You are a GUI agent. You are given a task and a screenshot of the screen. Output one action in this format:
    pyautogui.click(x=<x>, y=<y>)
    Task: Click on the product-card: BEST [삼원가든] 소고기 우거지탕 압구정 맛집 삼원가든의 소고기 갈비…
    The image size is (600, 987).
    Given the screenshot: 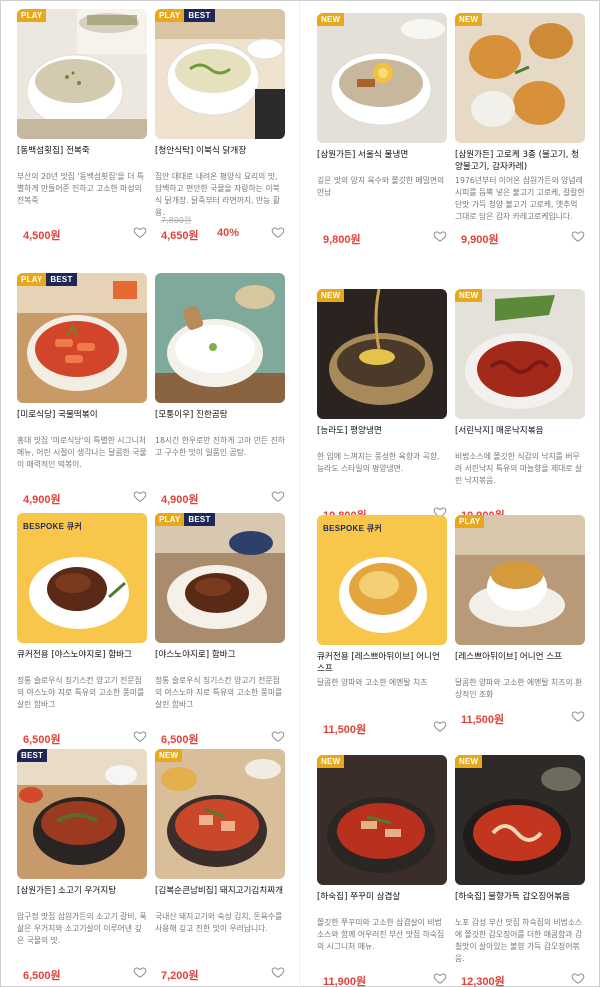 What is the action you would take?
    pyautogui.click(x=82, y=867)
    